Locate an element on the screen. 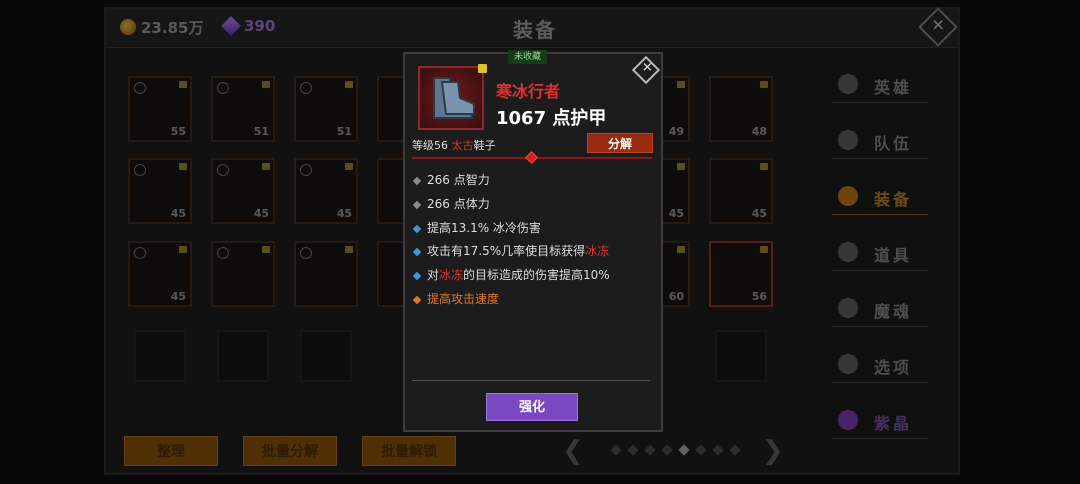 The height and width of the screenshot is (484, 1080). stat-text: 266 点体力 is located at coordinates (458, 204).